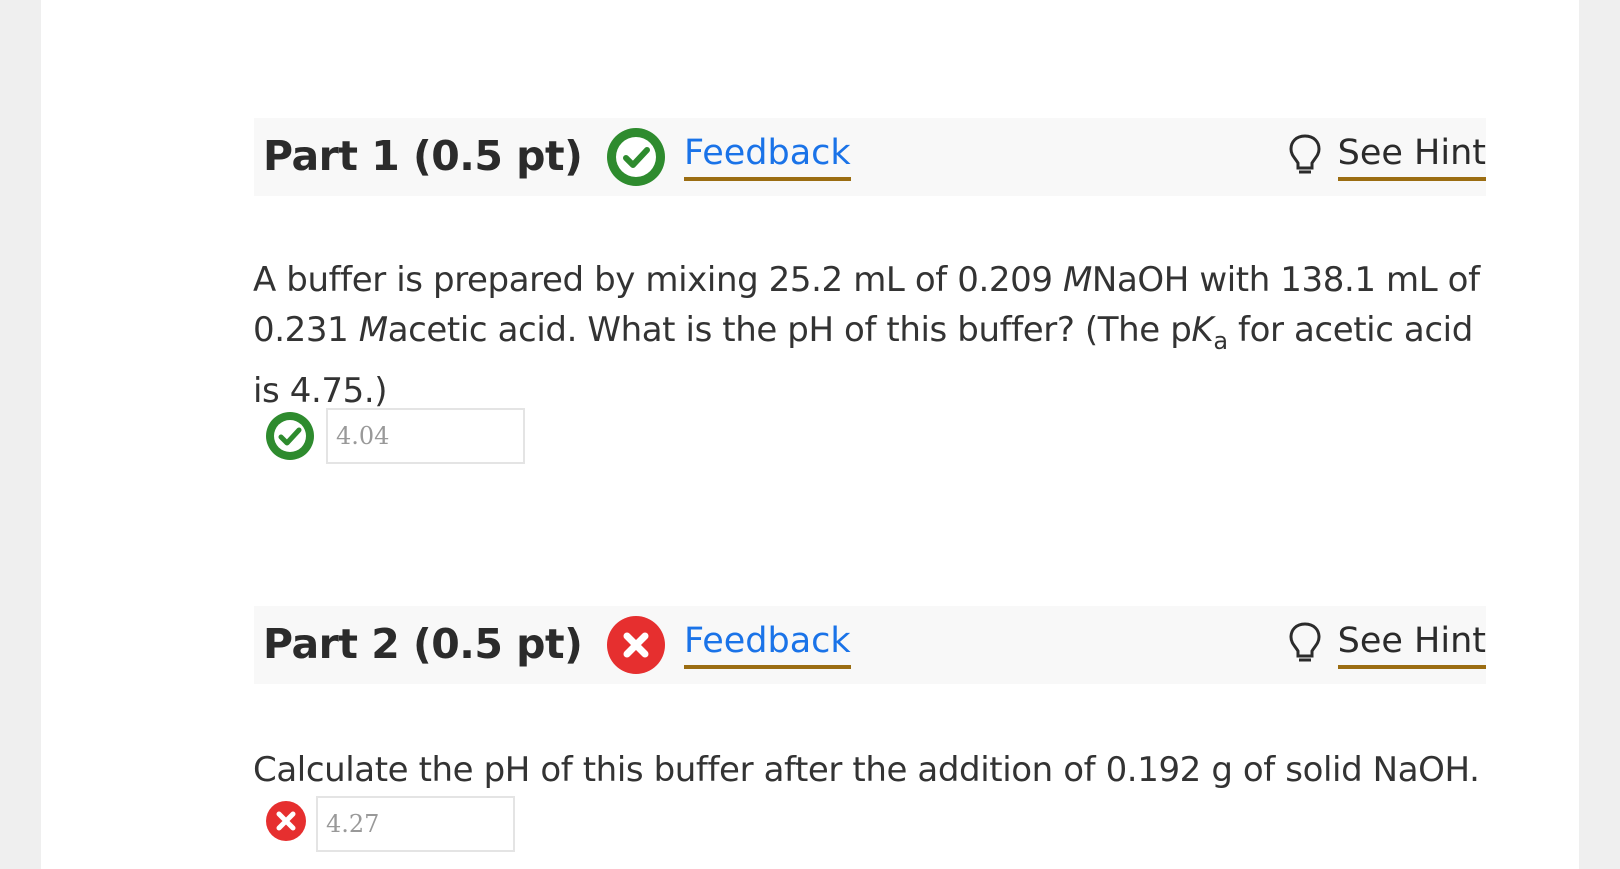 Image resolution: width=1620 pixels, height=869 pixels. What do you see at coordinates (423, 156) in the screenshot?
I see `part-1-title: Part 1 (0.5 pt)` at bounding box center [423, 156].